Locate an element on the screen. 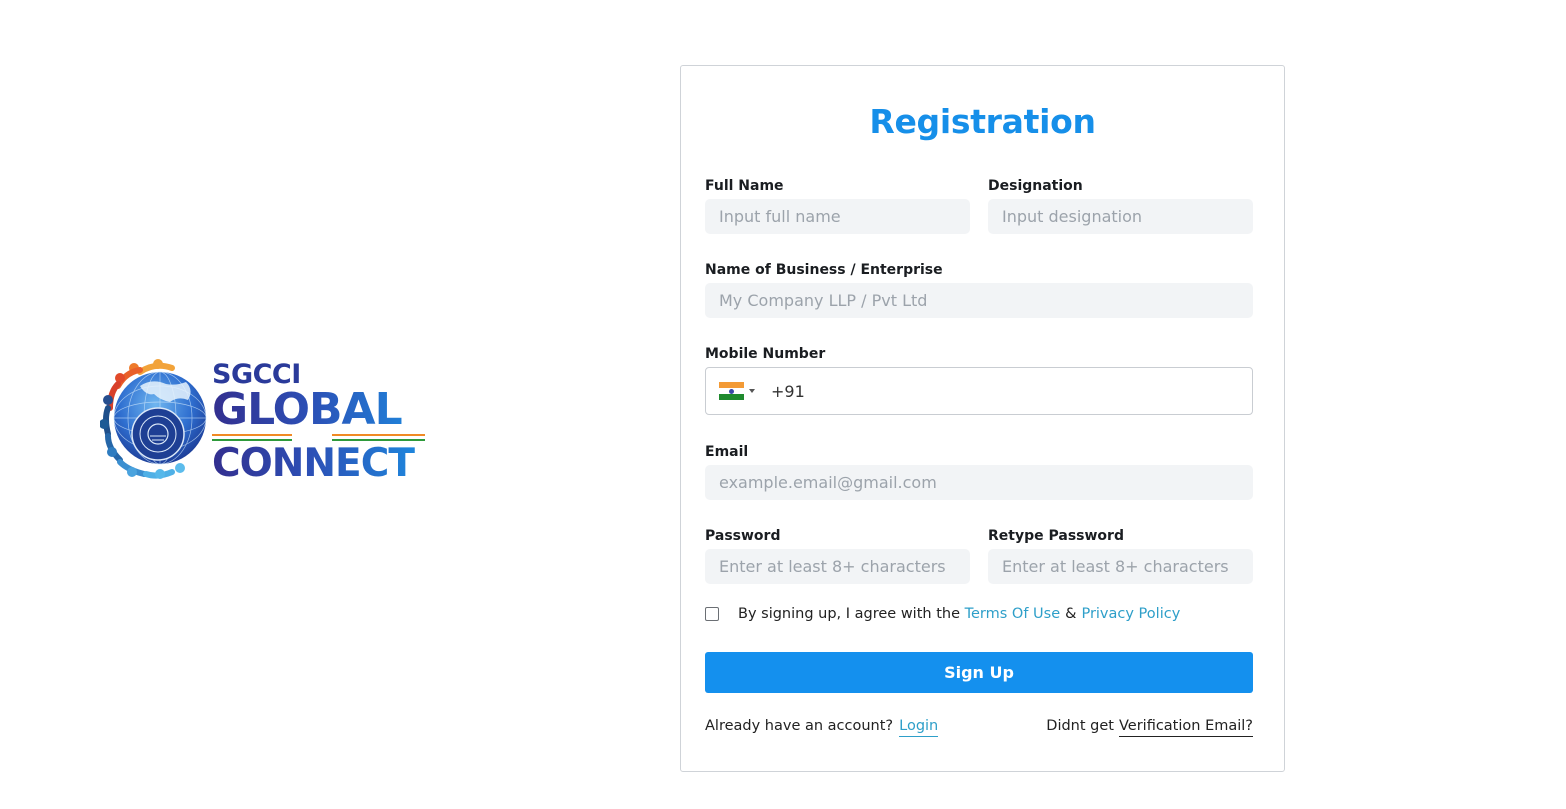 Image resolution: width=1566 pixels, height=809 pixels. terms-of-use-link: Terms Of Use is located at coordinates (1013, 614).